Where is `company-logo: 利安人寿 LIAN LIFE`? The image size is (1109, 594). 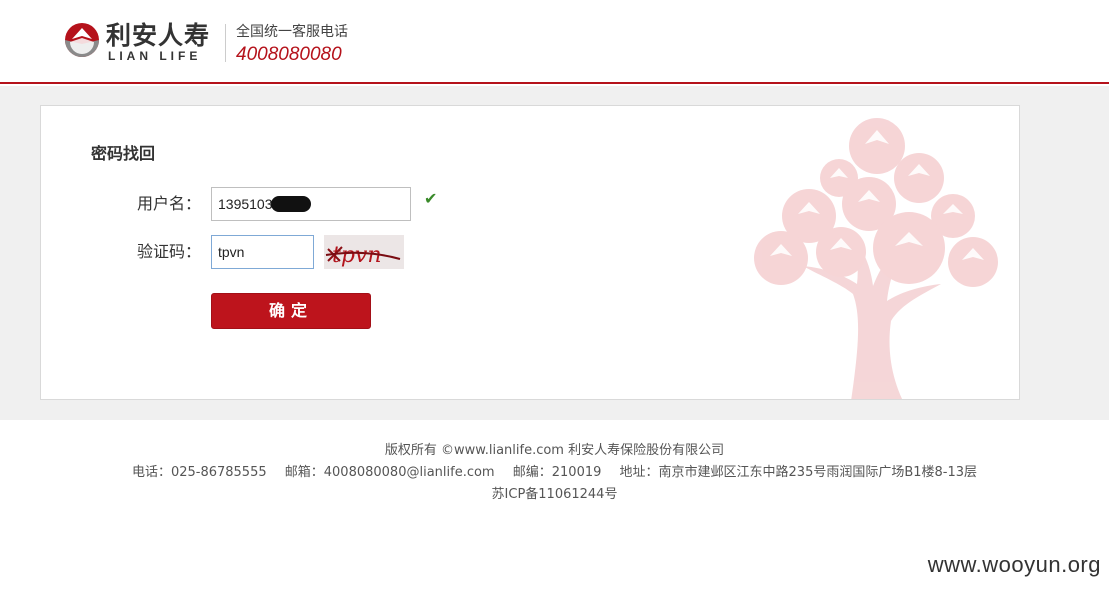 company-logo: 利安人寿 LIAN LIFE is located at coordinates (139, 43).